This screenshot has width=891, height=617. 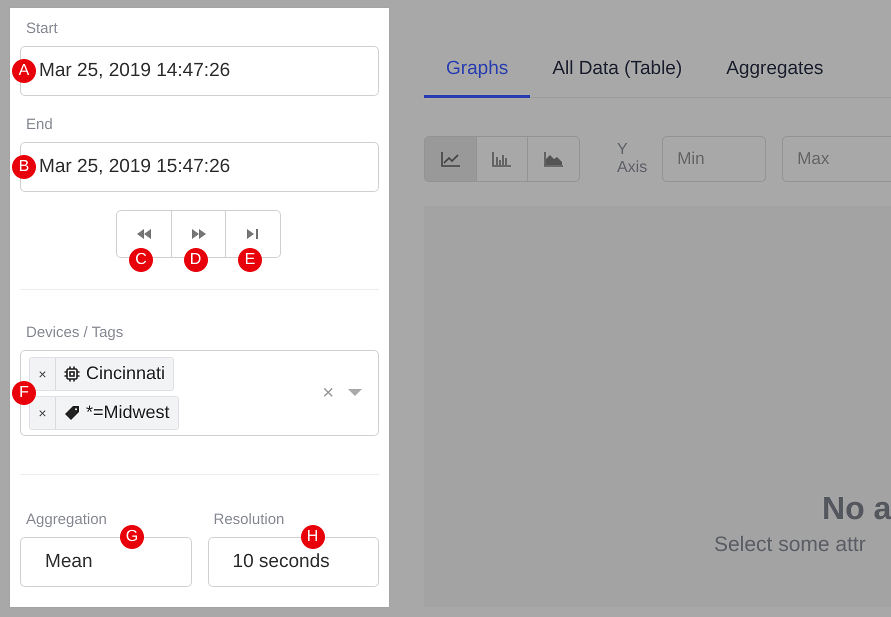 I want to click on field-label: Devices / Tags, so click(x=75, y=332).